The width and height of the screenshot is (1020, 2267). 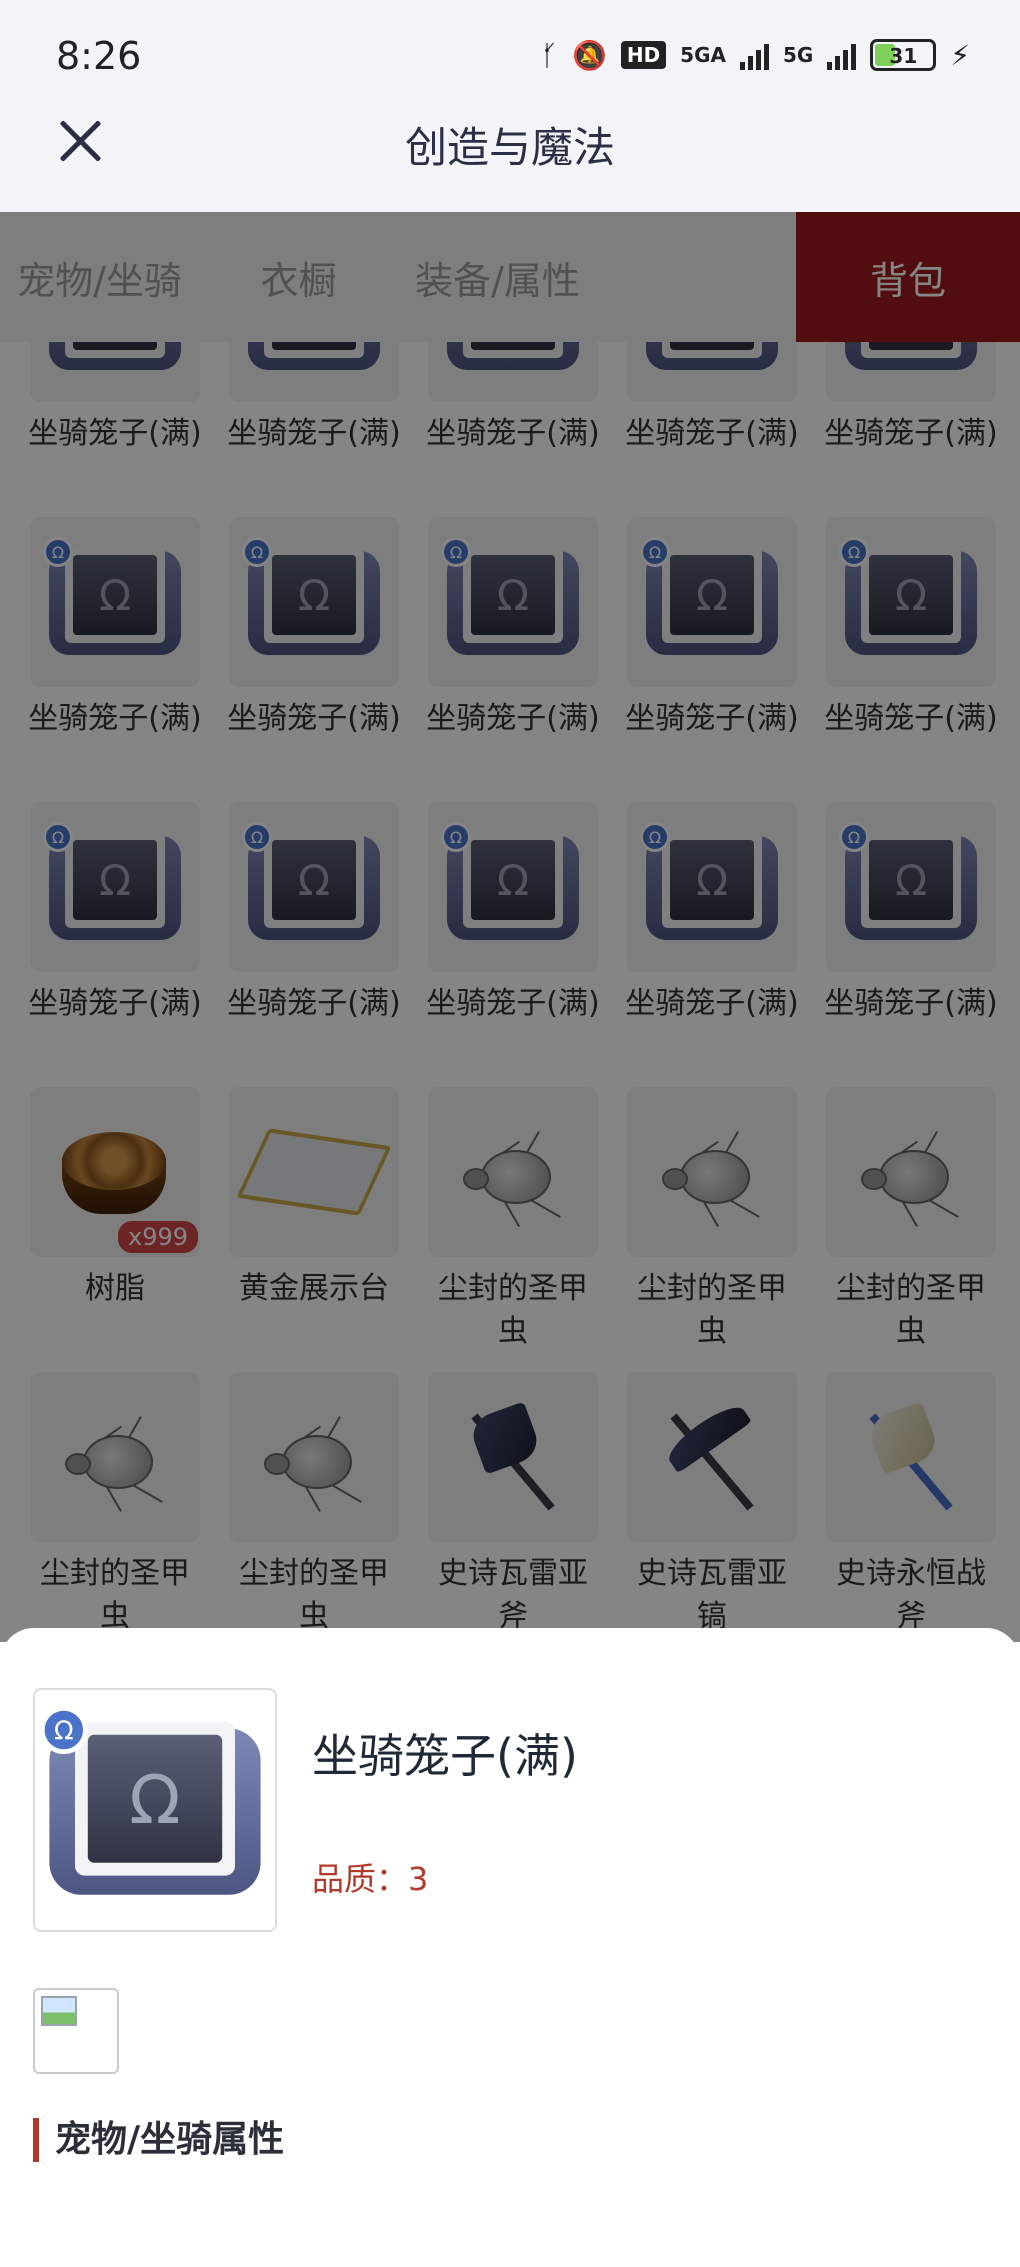 What do you see at coordinates (158, 2140) in the screenshot?
I see `section-title: 宠物/坐骑属性` at bounding box center [158, 2140].